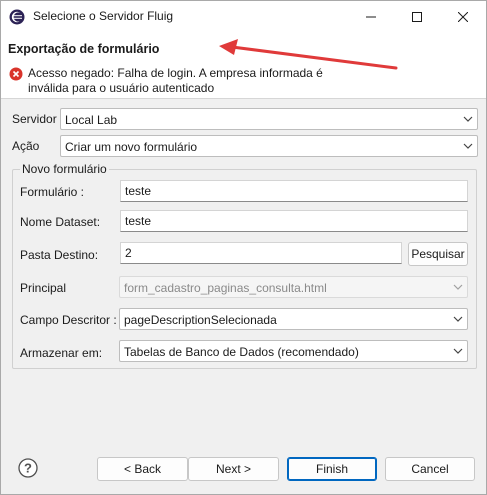  I want to click on formulario-input, so click(294, 191).